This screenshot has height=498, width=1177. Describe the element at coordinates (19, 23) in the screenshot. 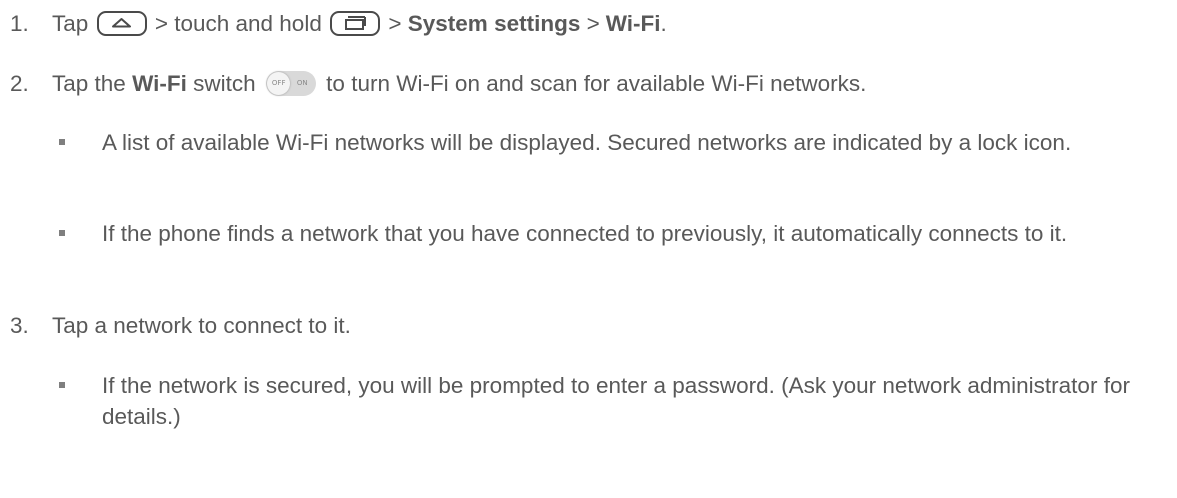

I see `step-number: 1.` at that location.